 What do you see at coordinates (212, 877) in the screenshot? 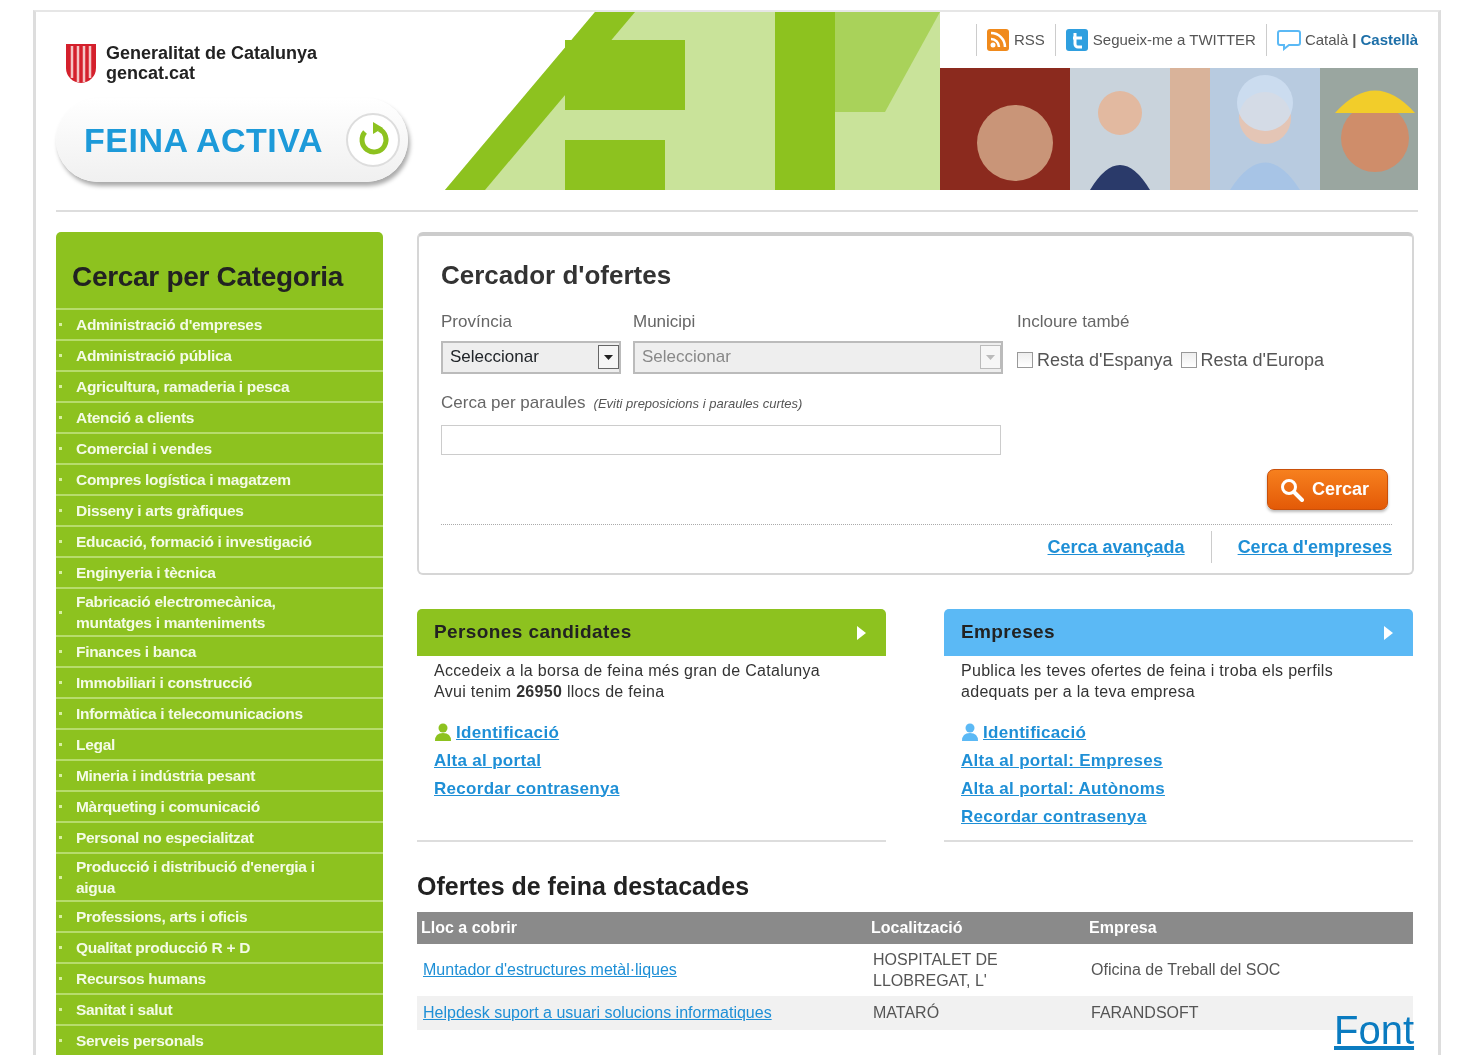
I see `category-link: Producció i distribució d'energia i aigua` at bounding box center [212, 877].